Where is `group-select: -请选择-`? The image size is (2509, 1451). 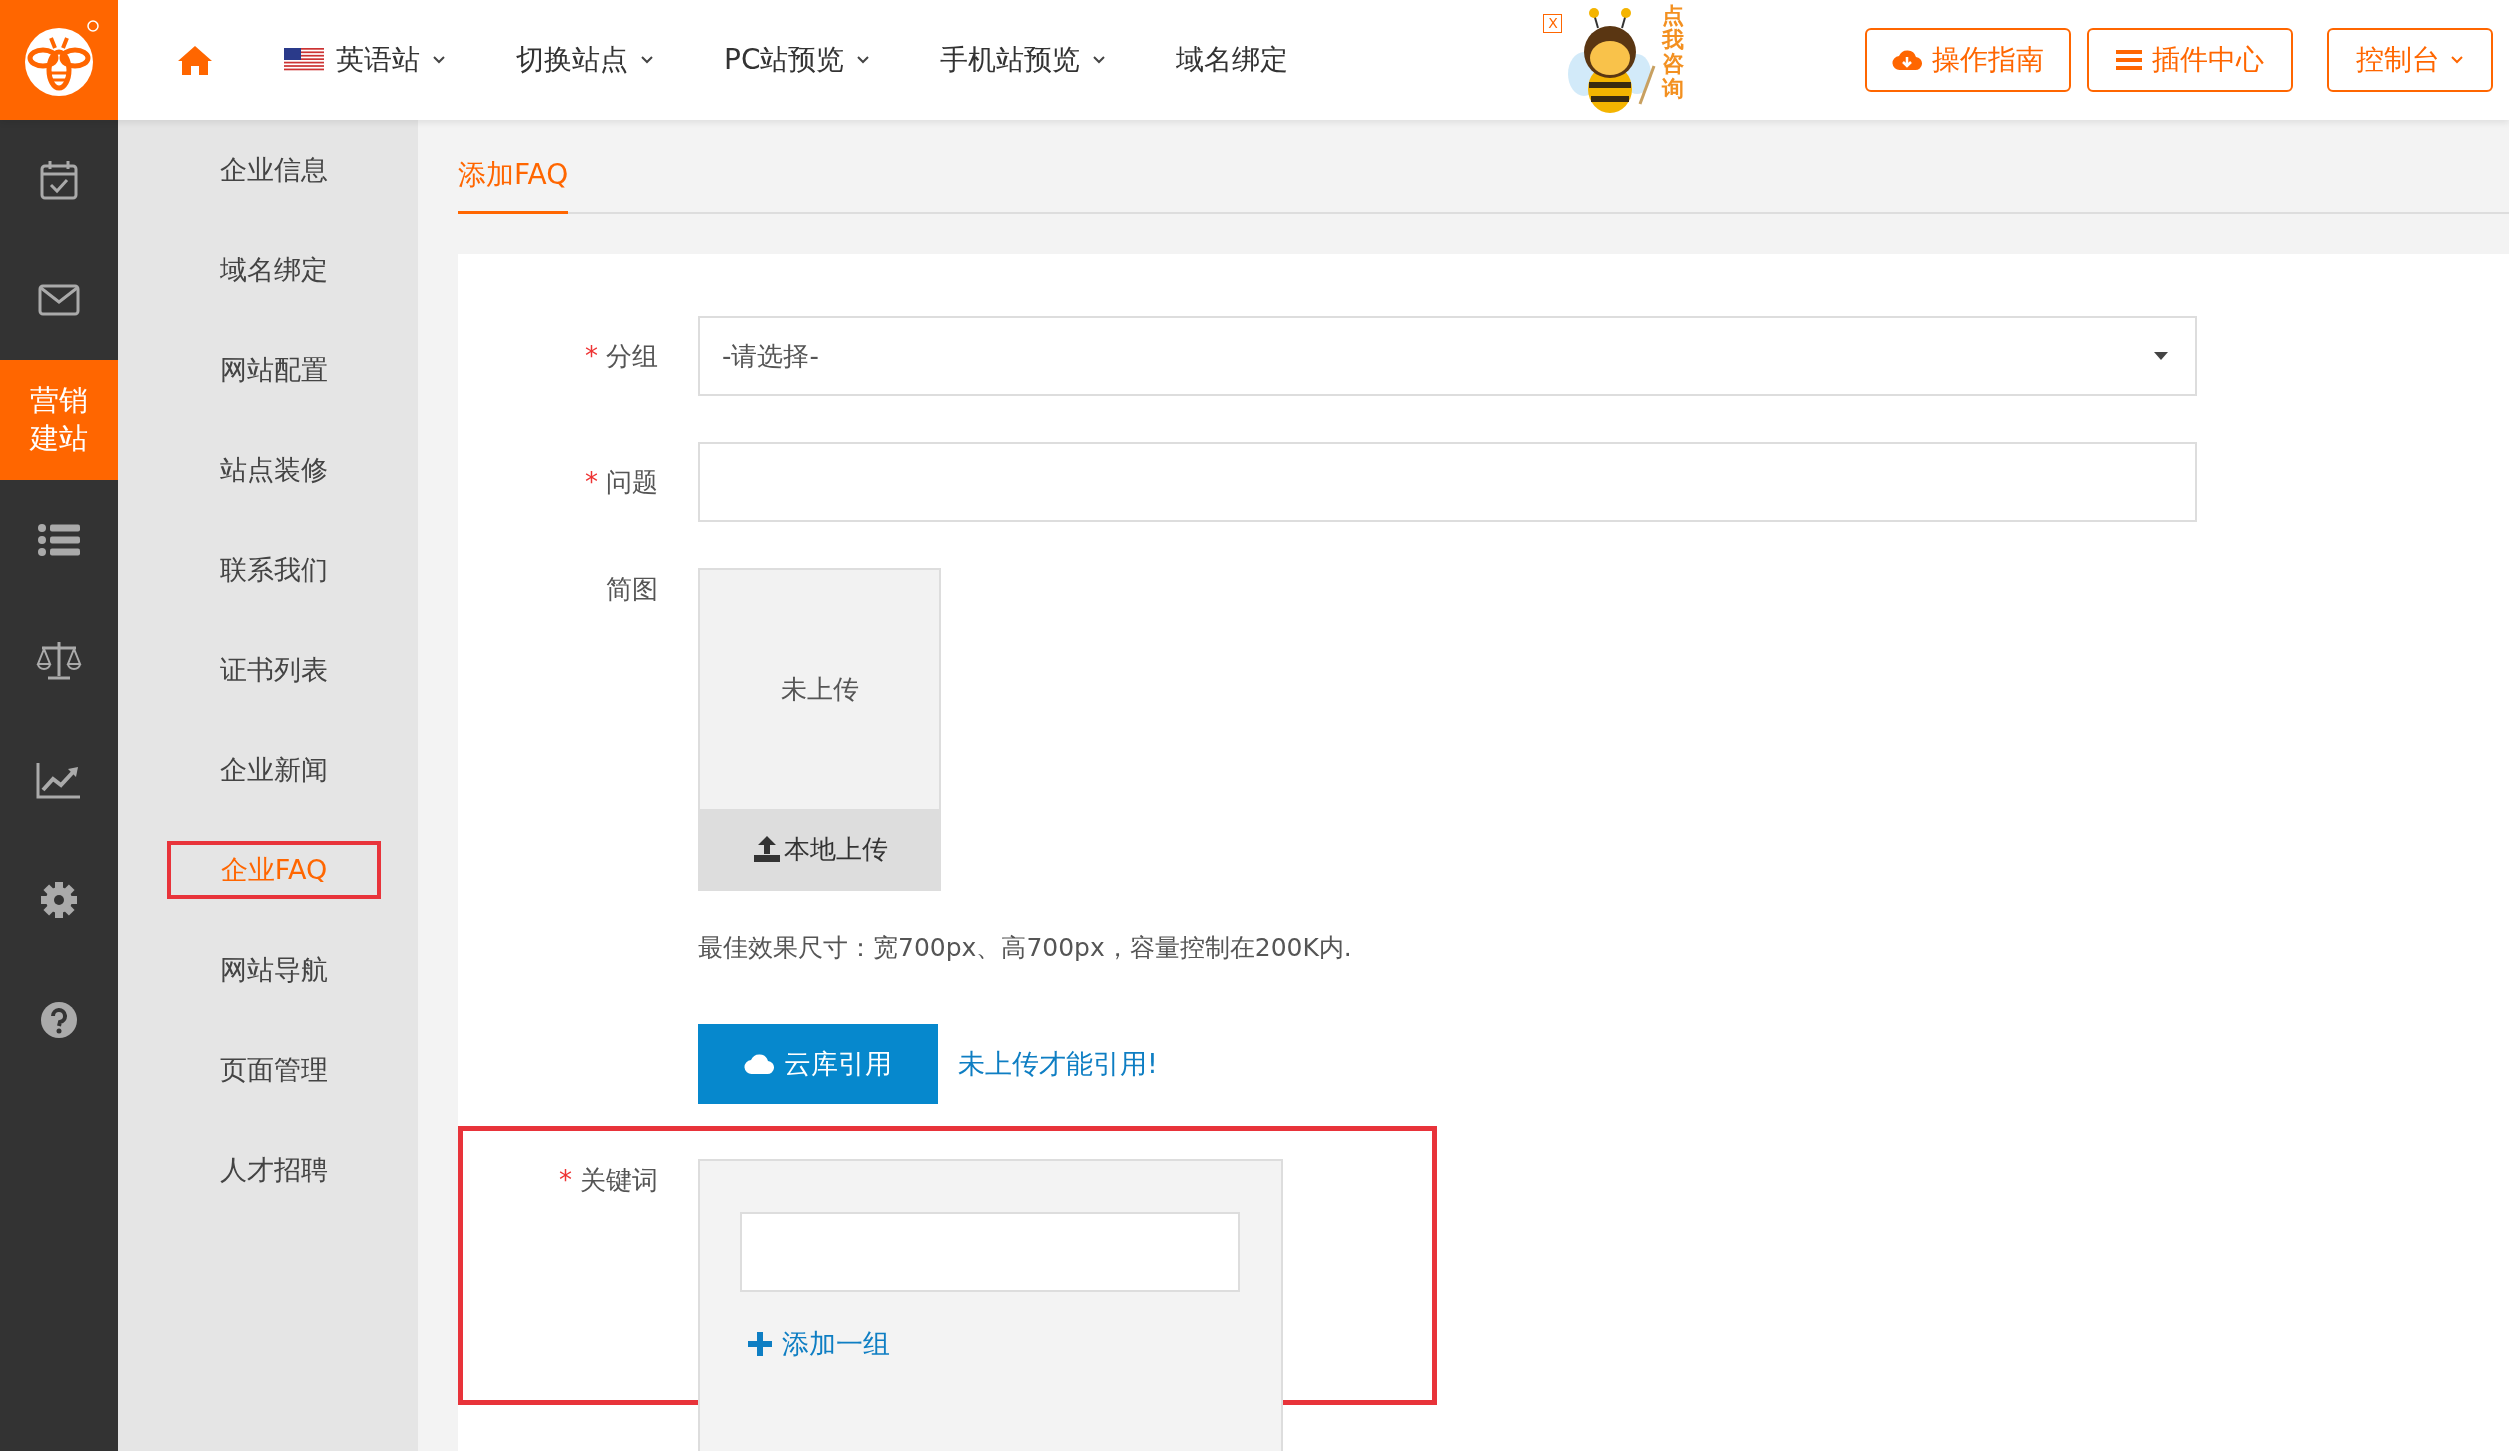 group-select: -请选择- is located at coordinates (1447, 356).